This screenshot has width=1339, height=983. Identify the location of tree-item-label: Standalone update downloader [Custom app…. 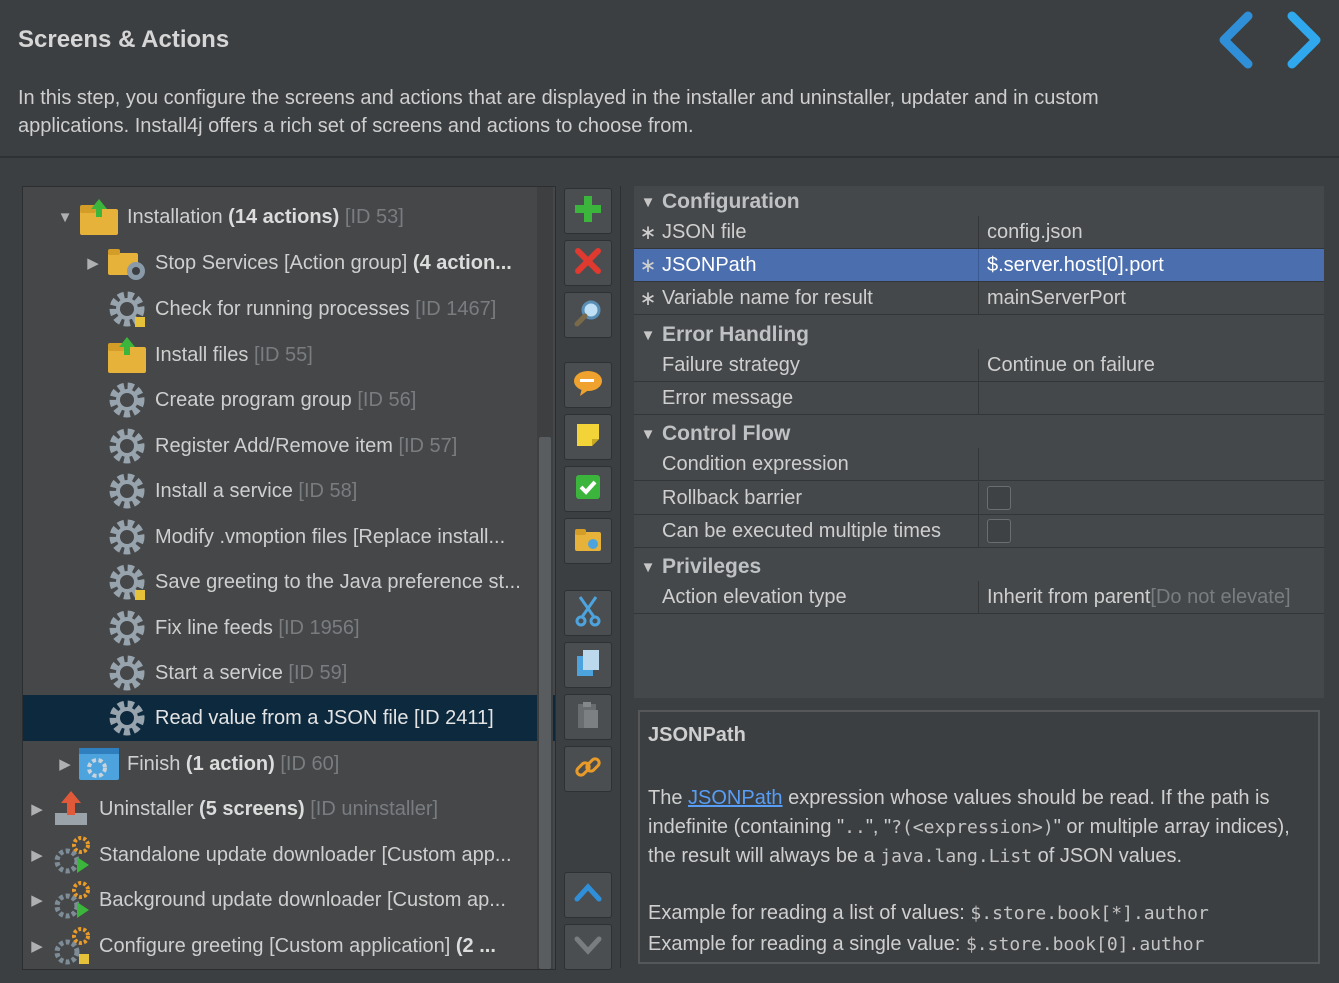
(305, 854).